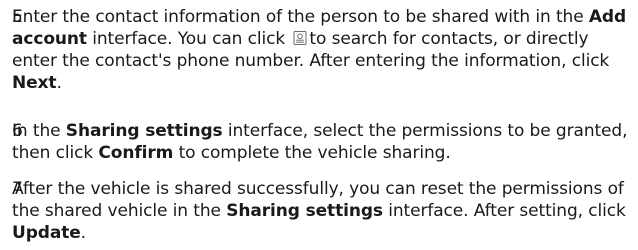 Image resolution: width=638 pixels, height=250 pixels. Describe the element at coordinates (17, 17) in the screenshot. I see `step-number: 5` at that location.